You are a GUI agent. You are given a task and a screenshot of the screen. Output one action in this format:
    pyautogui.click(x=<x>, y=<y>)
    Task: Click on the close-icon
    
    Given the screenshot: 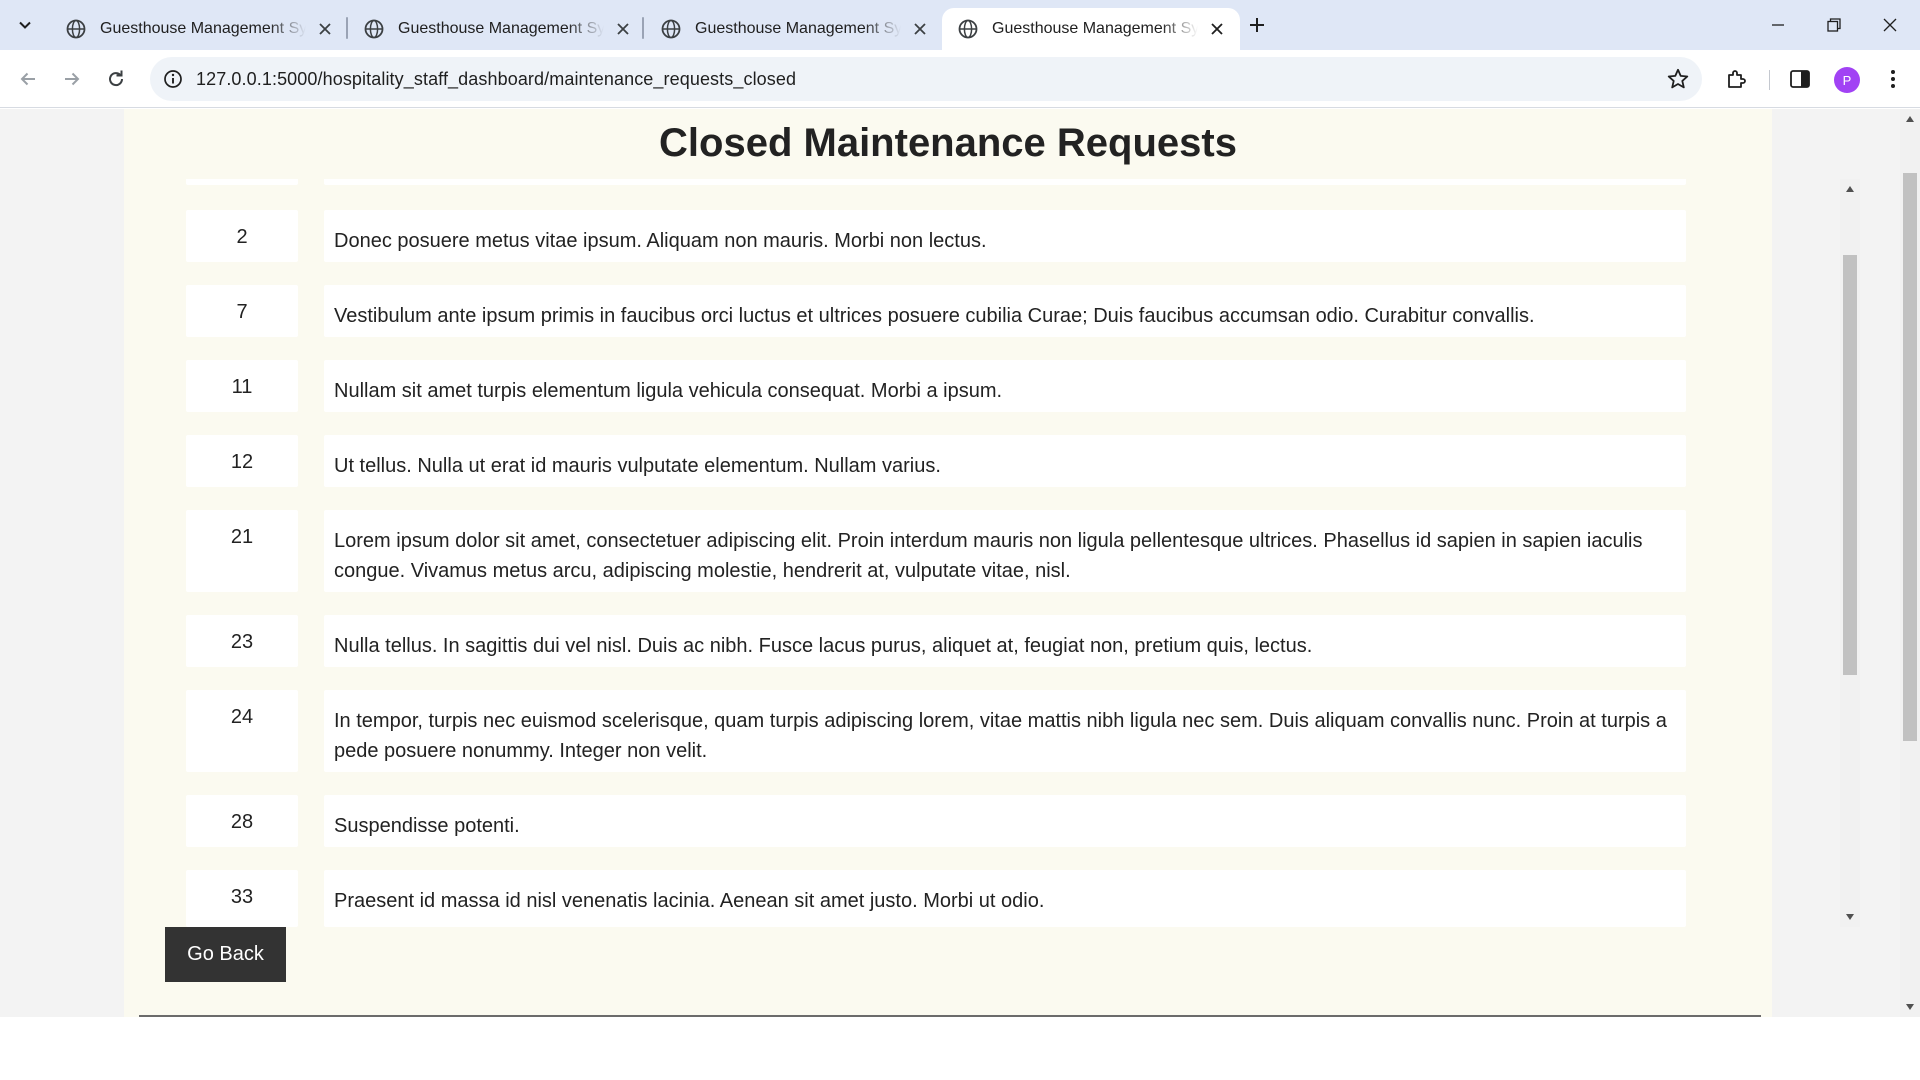 What is the action you would take?
    pyautogui.click(x=1890, y=25)
    